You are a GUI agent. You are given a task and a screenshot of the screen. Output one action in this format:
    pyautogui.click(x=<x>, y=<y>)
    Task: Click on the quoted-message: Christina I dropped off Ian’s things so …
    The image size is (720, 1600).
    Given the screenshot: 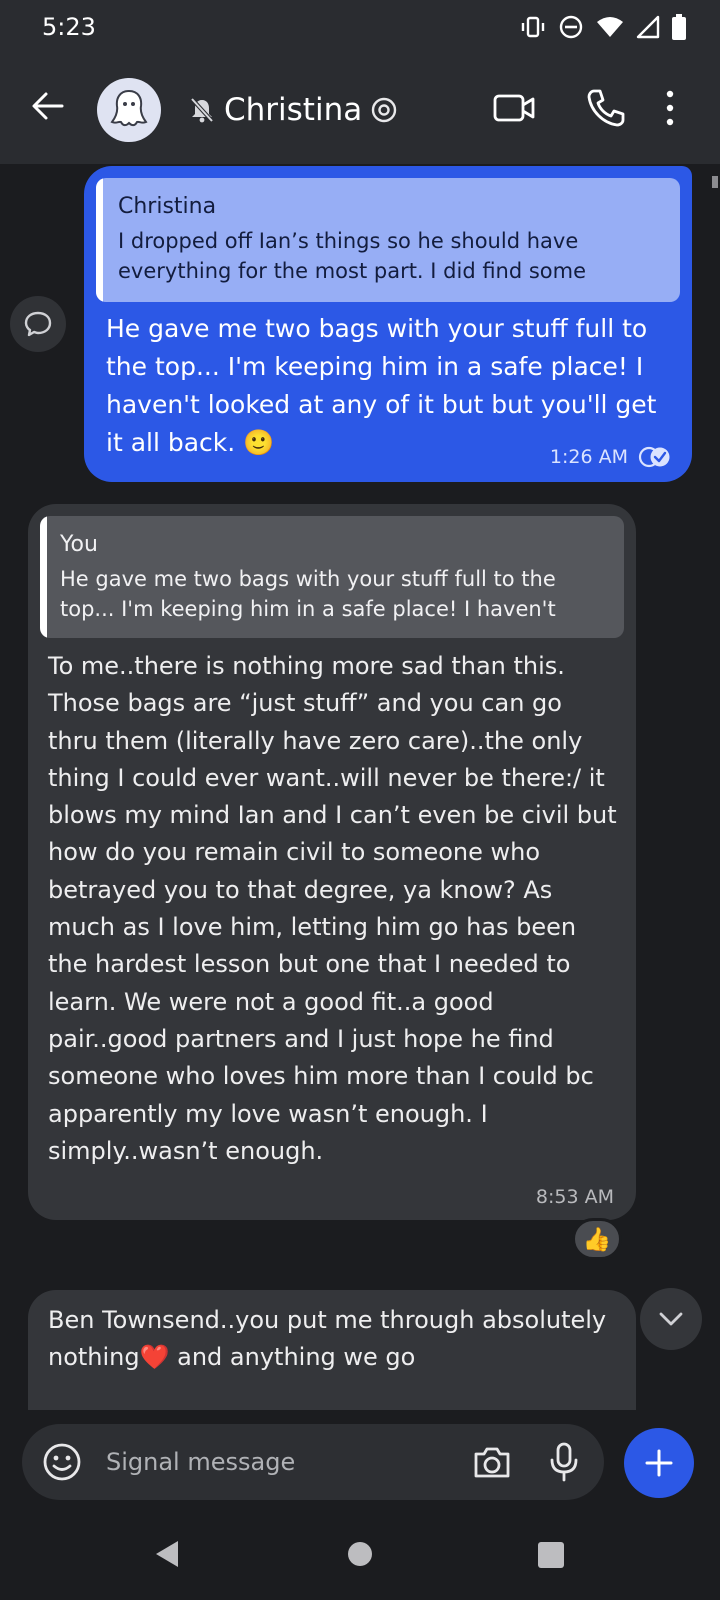 What is the action you would take?
    pyautogui.click(x=388, y=240)
    